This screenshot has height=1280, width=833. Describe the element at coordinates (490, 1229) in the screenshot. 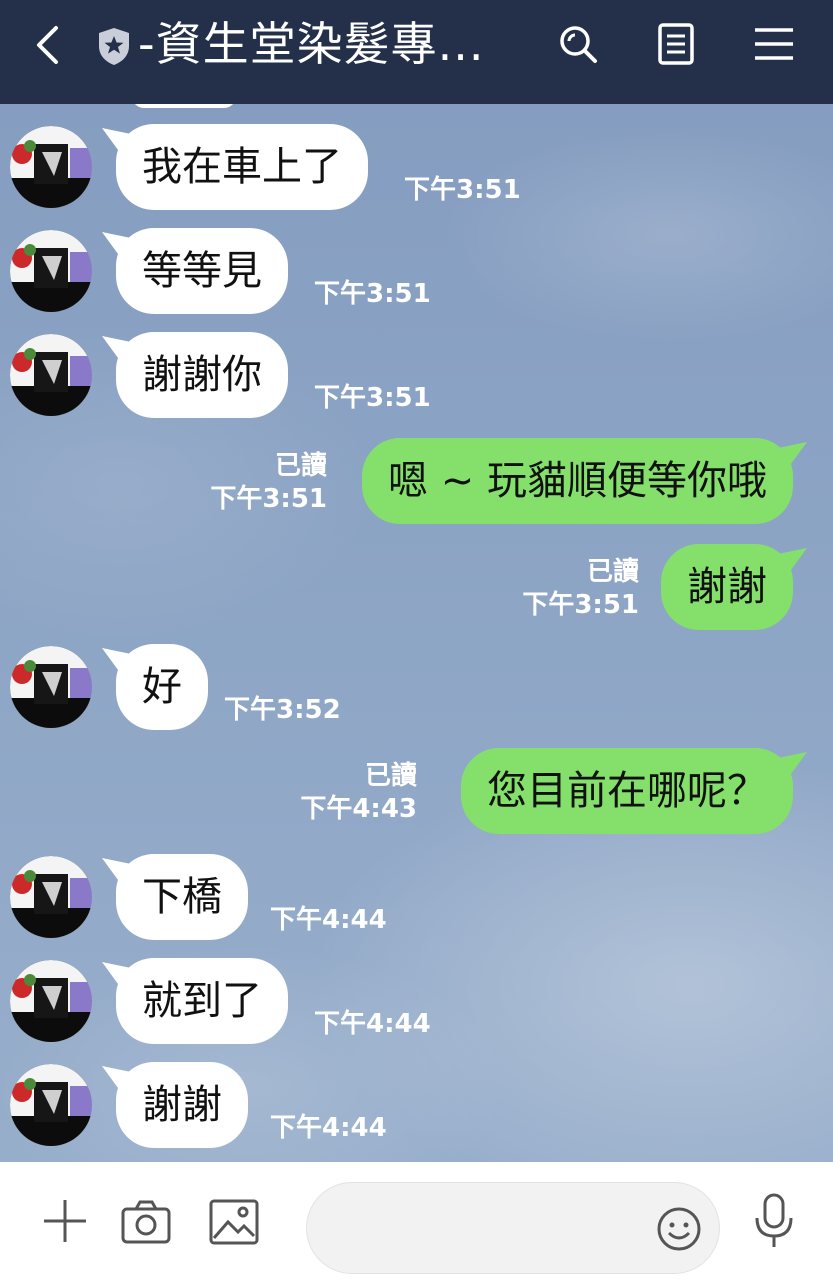

I see `message-input` at that location.